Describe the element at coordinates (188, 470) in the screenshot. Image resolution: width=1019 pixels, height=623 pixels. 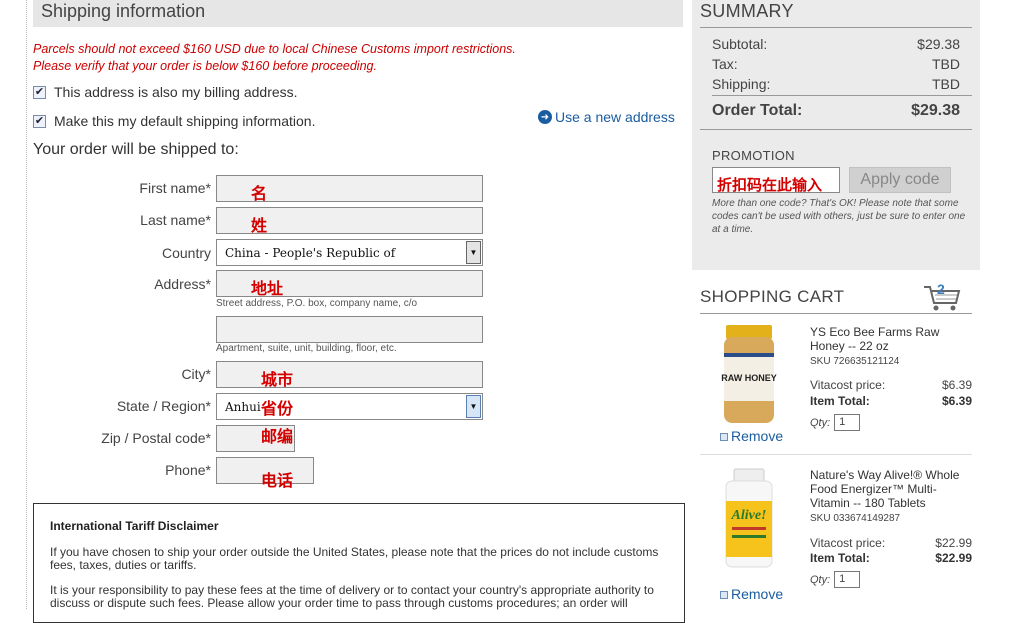
I see `phone-label: Phone*` at that location.